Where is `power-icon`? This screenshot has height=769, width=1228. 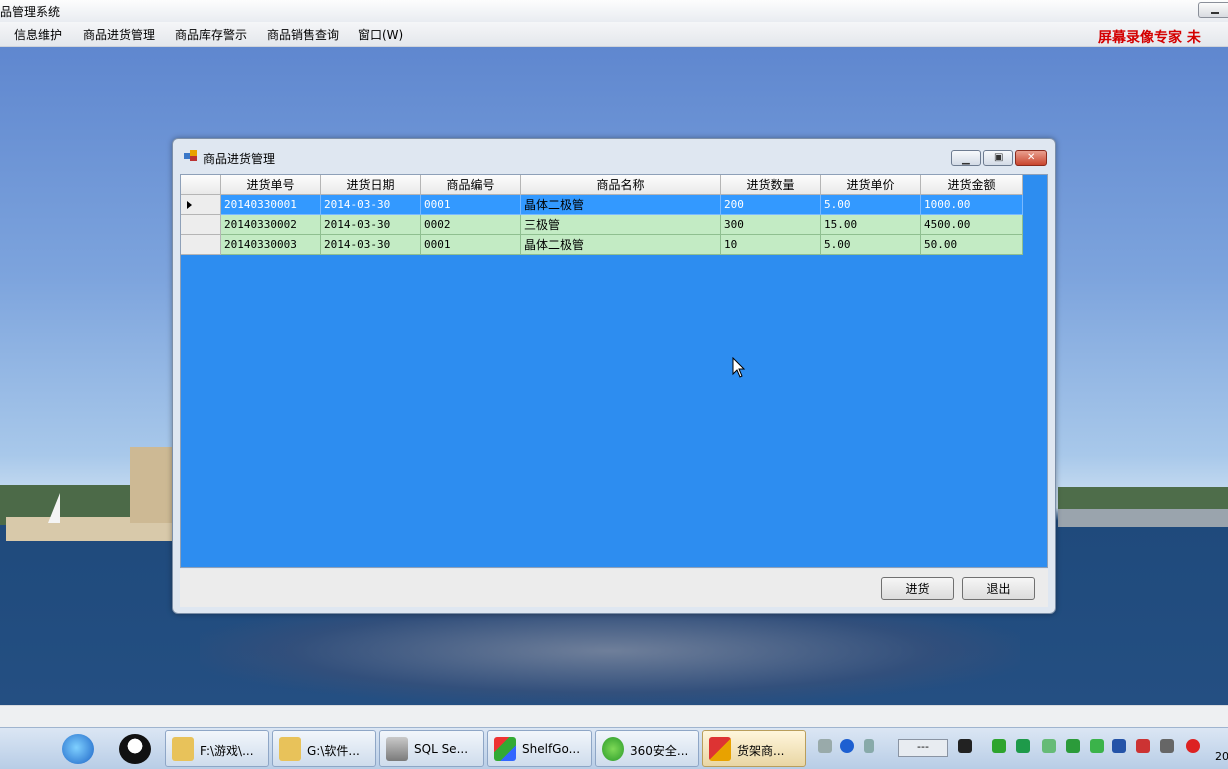
power-icon is located at coordinates (965, 746).